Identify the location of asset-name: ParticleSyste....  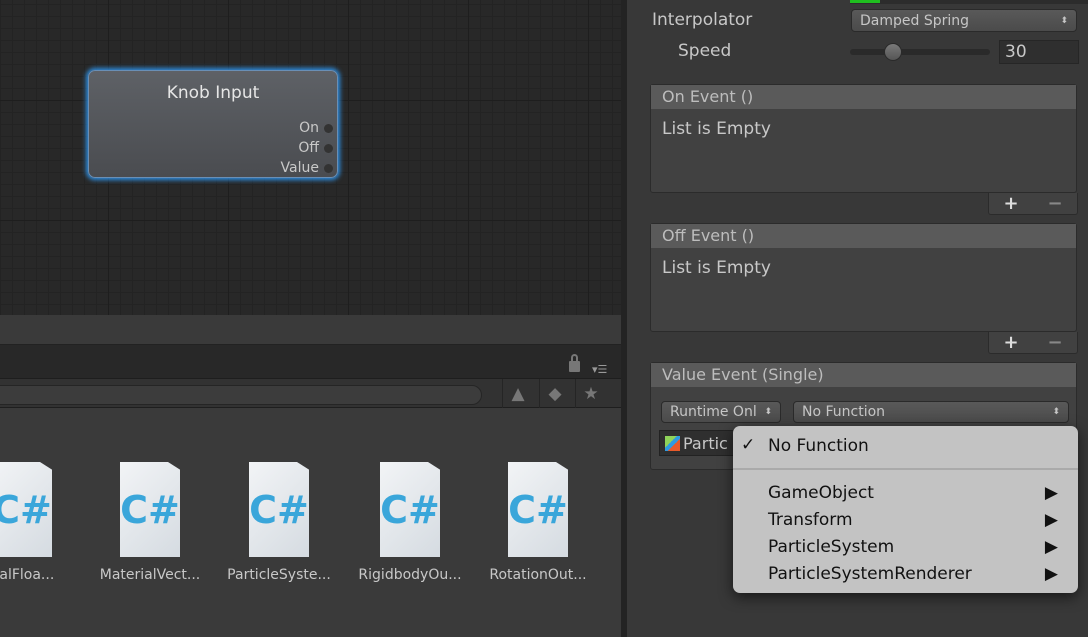
(279, 575).